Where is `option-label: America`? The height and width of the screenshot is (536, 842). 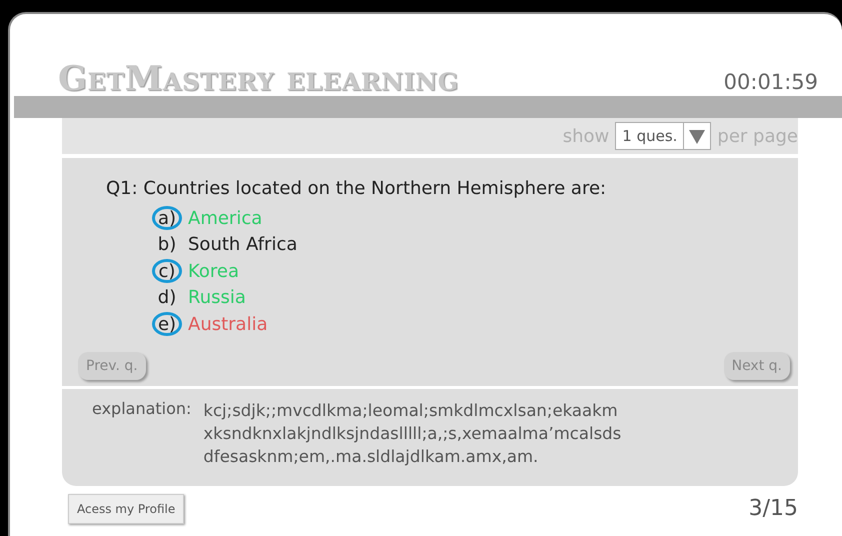 option-label: America is located at coordinates (225, 218).